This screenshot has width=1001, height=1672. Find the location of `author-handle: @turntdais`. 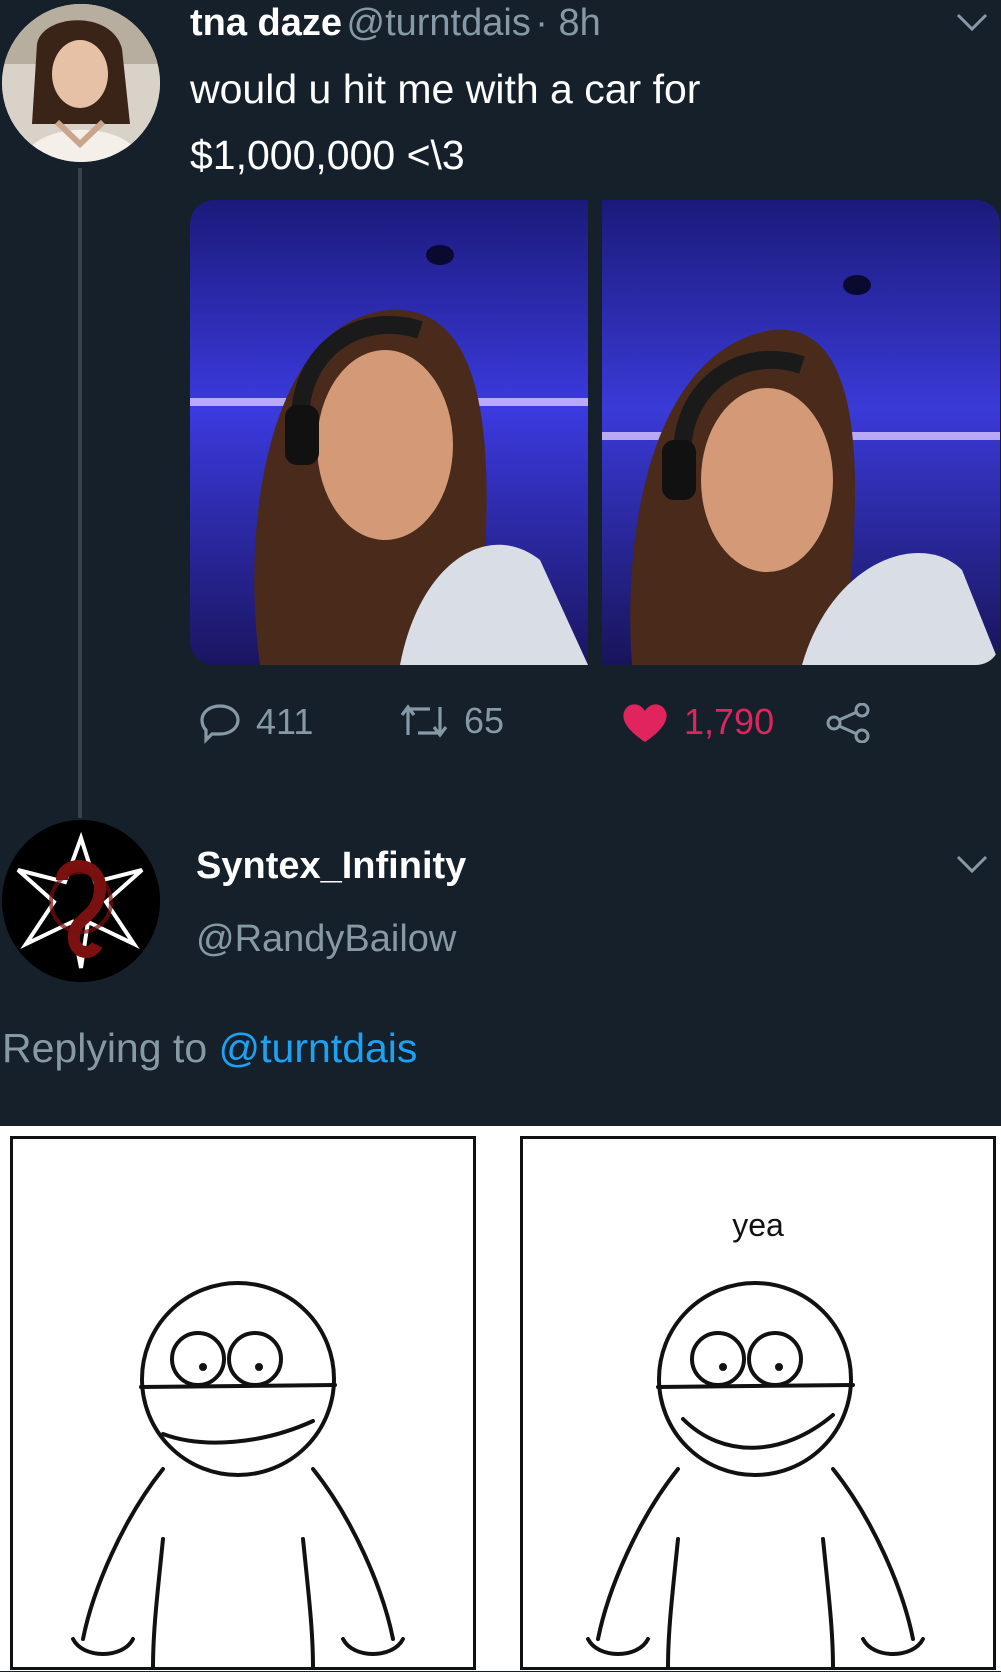

author-handle: @turntdais is located at coordinates (439, 23).